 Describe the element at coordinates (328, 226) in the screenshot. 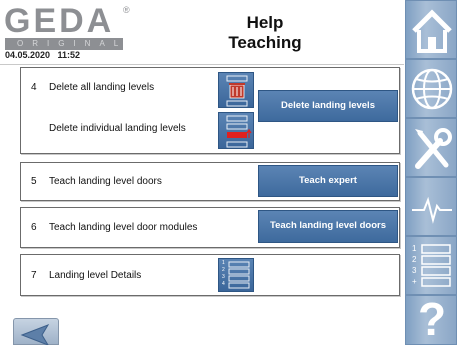

I see `teach-landing-level-doors-button: Teach landing level doors` at that location.